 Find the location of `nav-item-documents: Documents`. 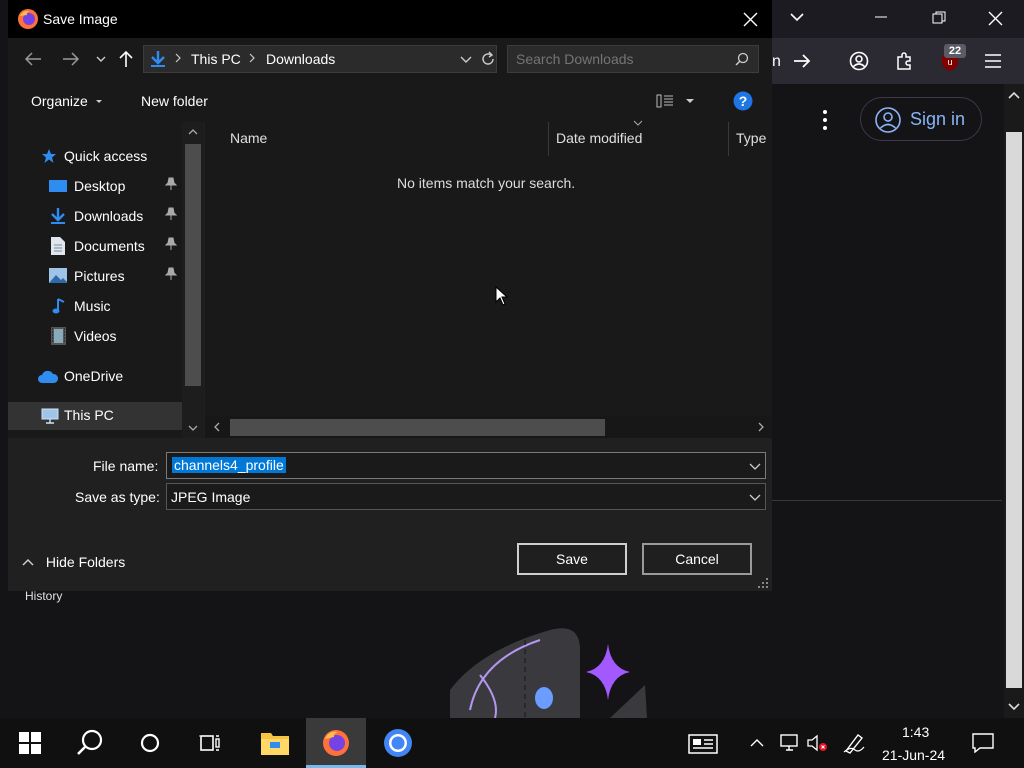

nav-item-documents: Documents is located at coordinates (119, 246).